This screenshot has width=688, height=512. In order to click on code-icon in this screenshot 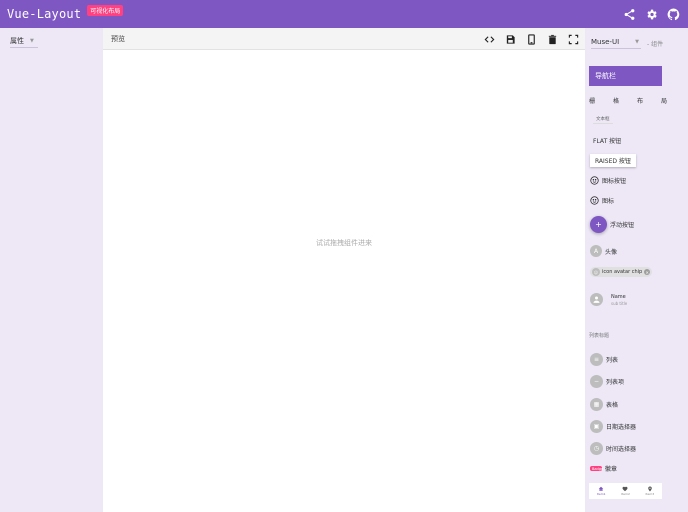, I will do `click(489, 39)`.